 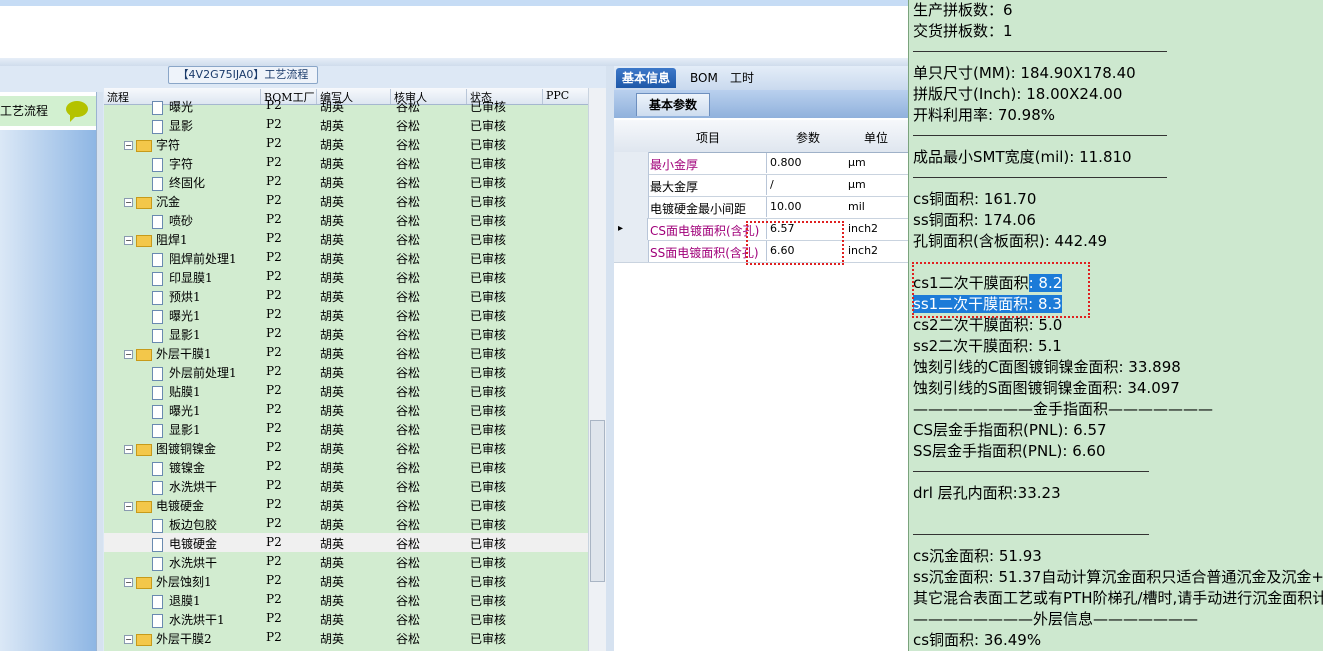 I want to click on grid-header-unit: 单位, so click(x=876, y=137).